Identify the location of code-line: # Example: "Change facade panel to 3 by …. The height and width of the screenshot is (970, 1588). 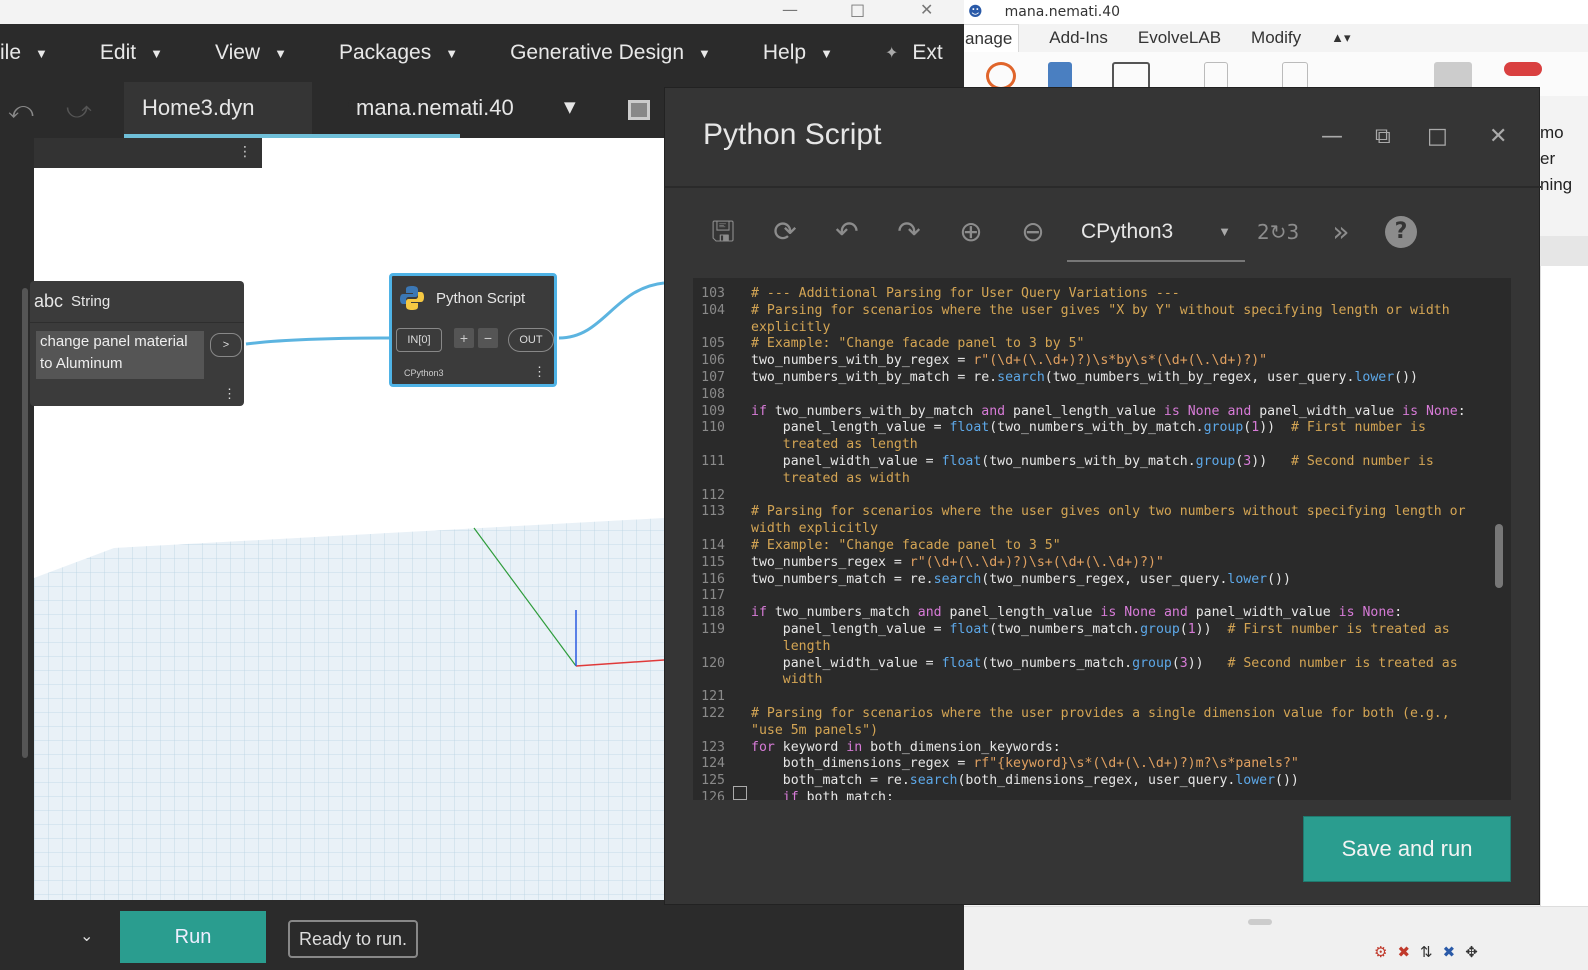
(917, 343).